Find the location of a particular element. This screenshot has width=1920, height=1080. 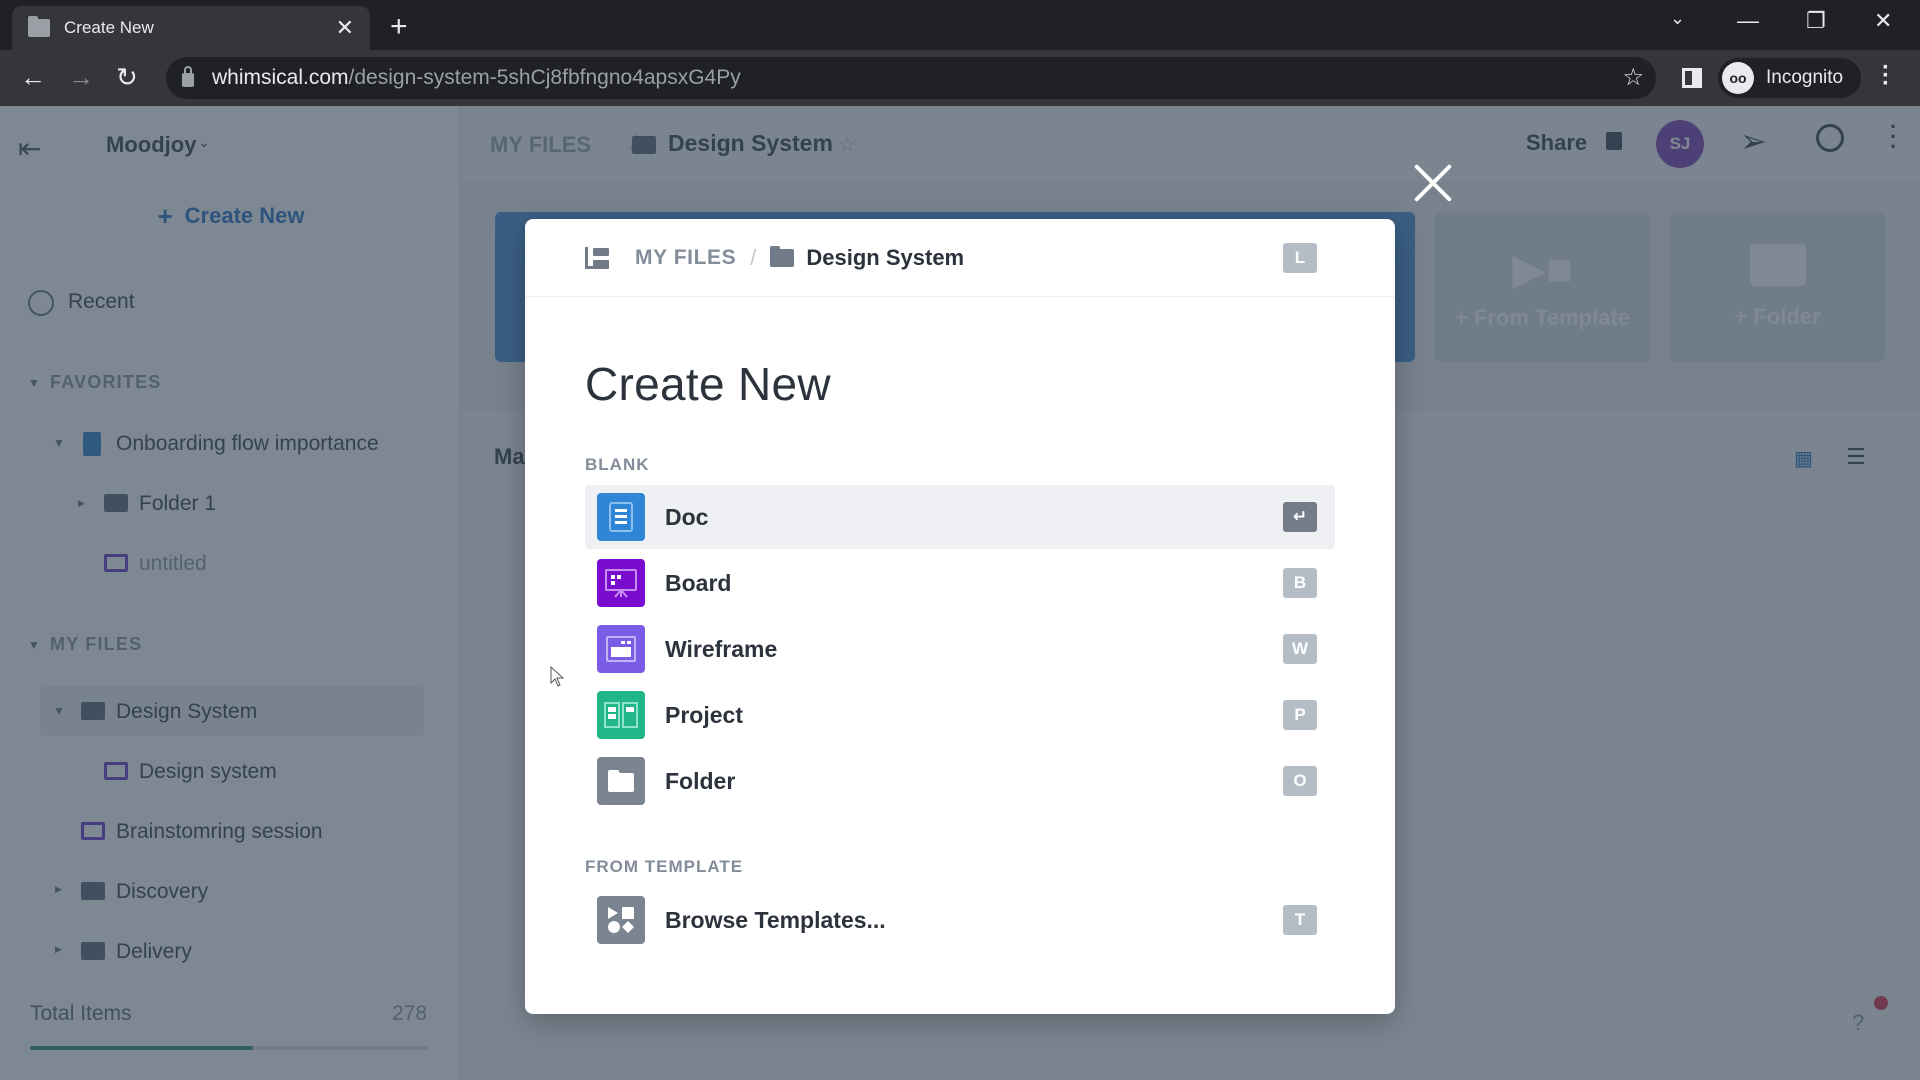

modal-close-button is located at coordinates (1433, 183).